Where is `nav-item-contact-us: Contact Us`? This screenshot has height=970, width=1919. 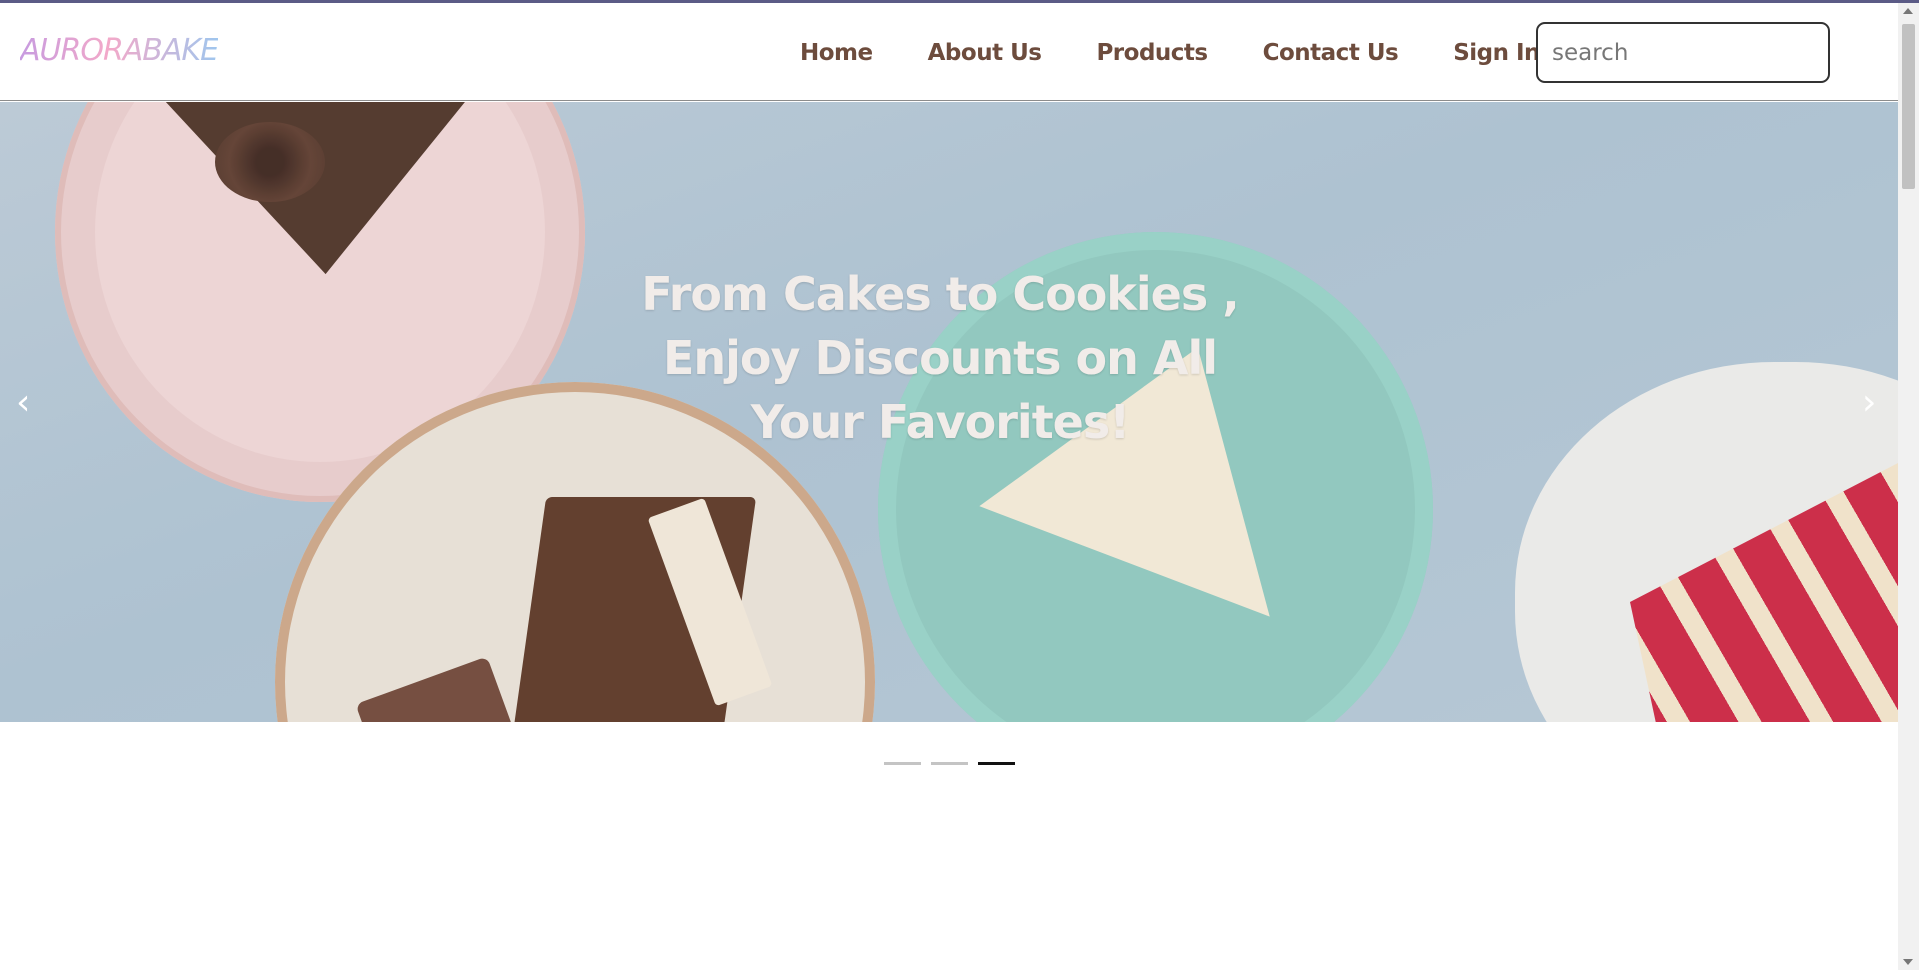
nav-item-contact-us: Contact Us is located at coordinates (1331, 53).